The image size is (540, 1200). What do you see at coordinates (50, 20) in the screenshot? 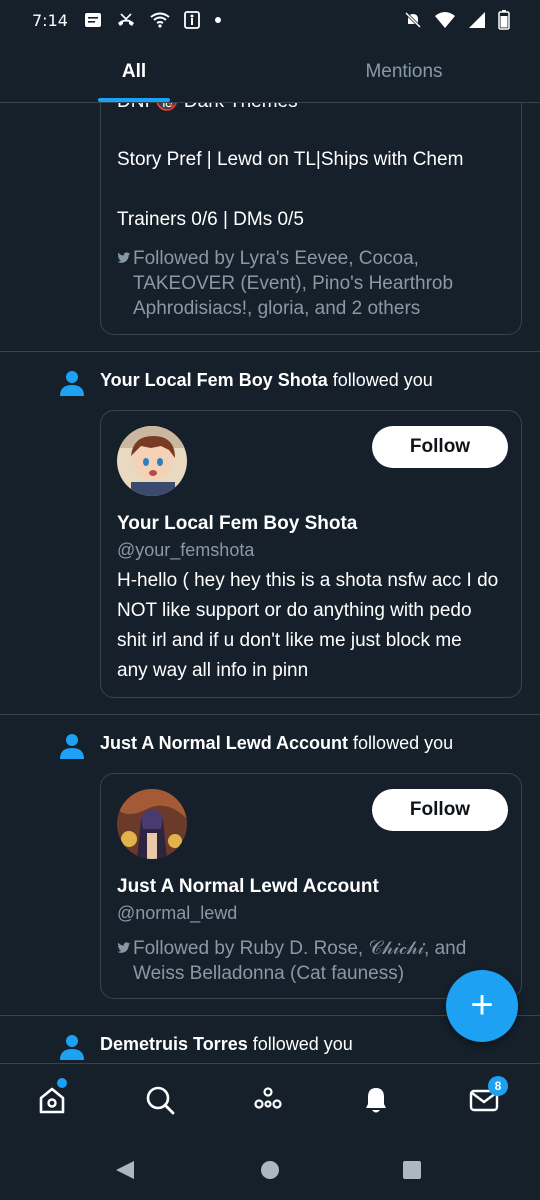
I see `status-time: 7:14` at bounding box center [50, 20].